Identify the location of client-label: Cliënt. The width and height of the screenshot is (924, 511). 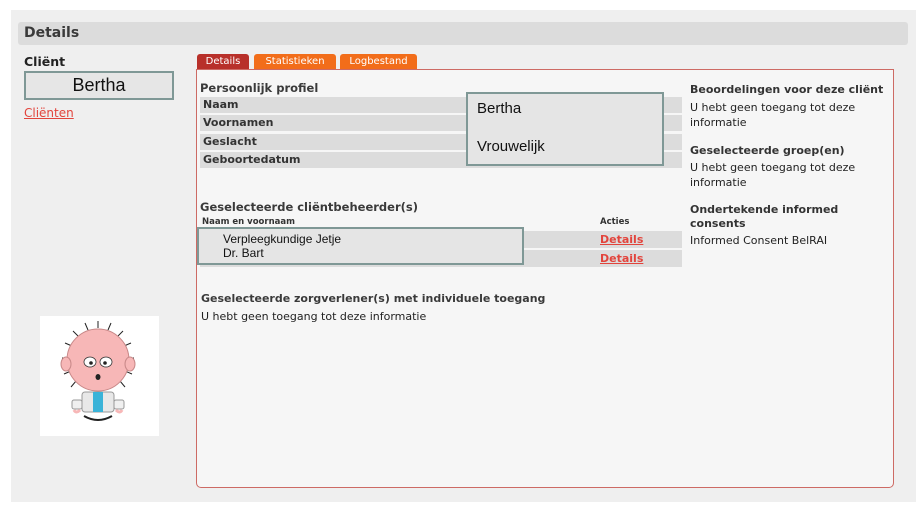
(45, 61).